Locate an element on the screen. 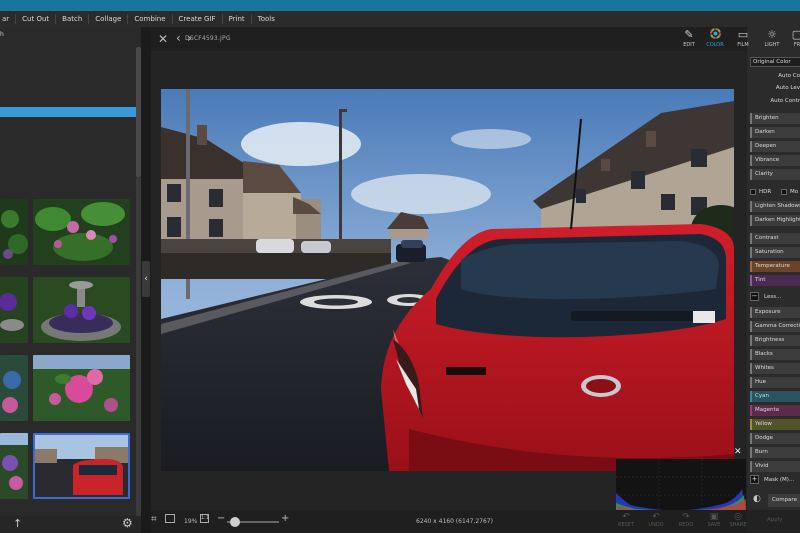  menu-item-batch: Batch is located at coordinates (71, 19).